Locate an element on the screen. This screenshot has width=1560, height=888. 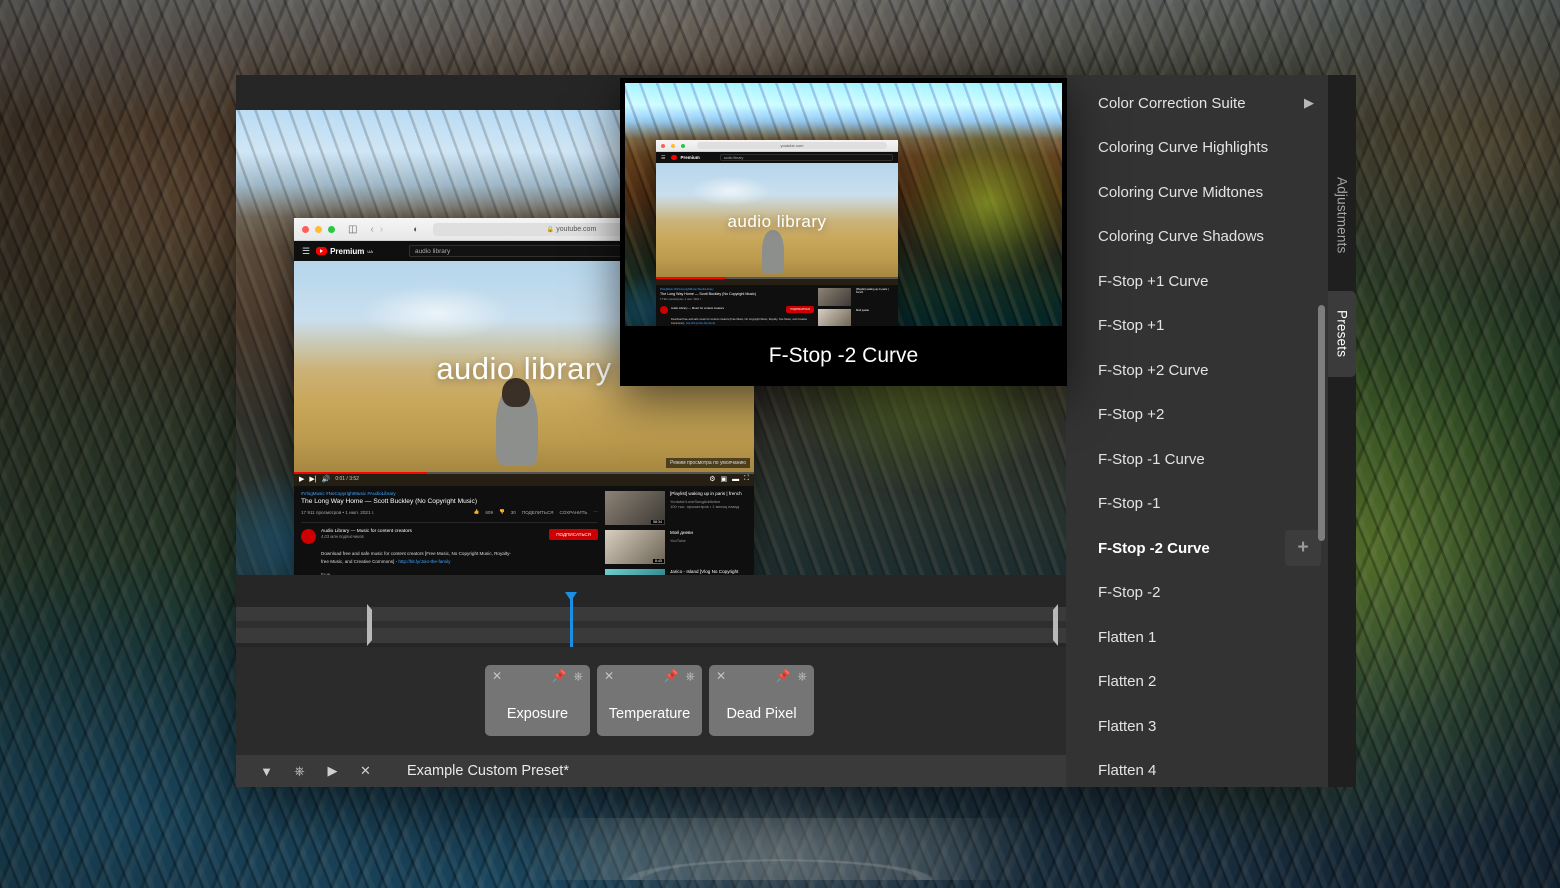
video-progress-bar is located at coordinates (524, 473).